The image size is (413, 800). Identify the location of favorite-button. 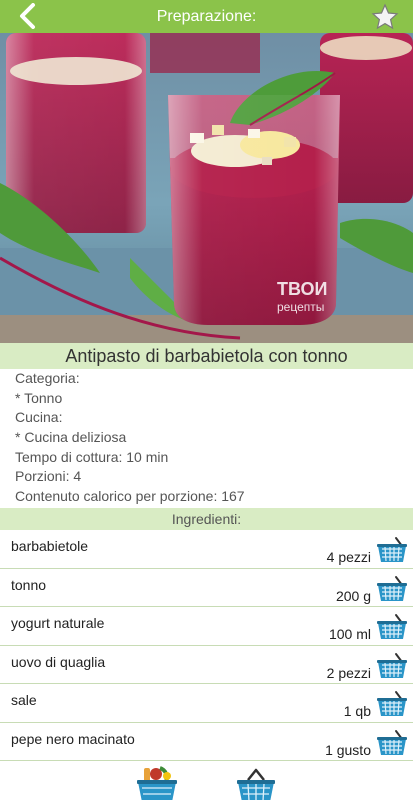
(385, 17).